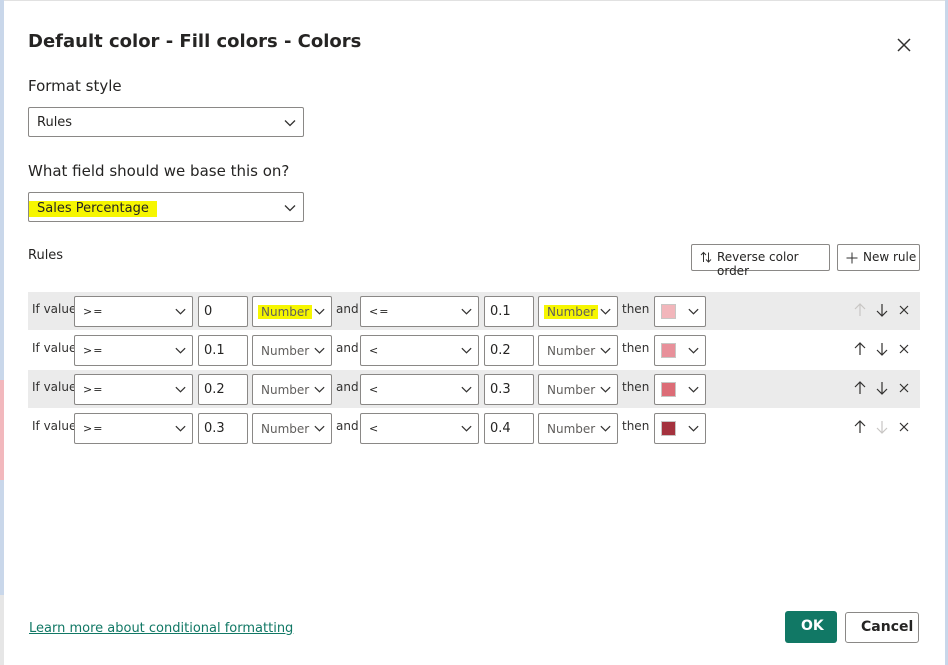 The image size is (948, 665). I want to click on field-dropdown: Sales Percentage, so click(166, 207).